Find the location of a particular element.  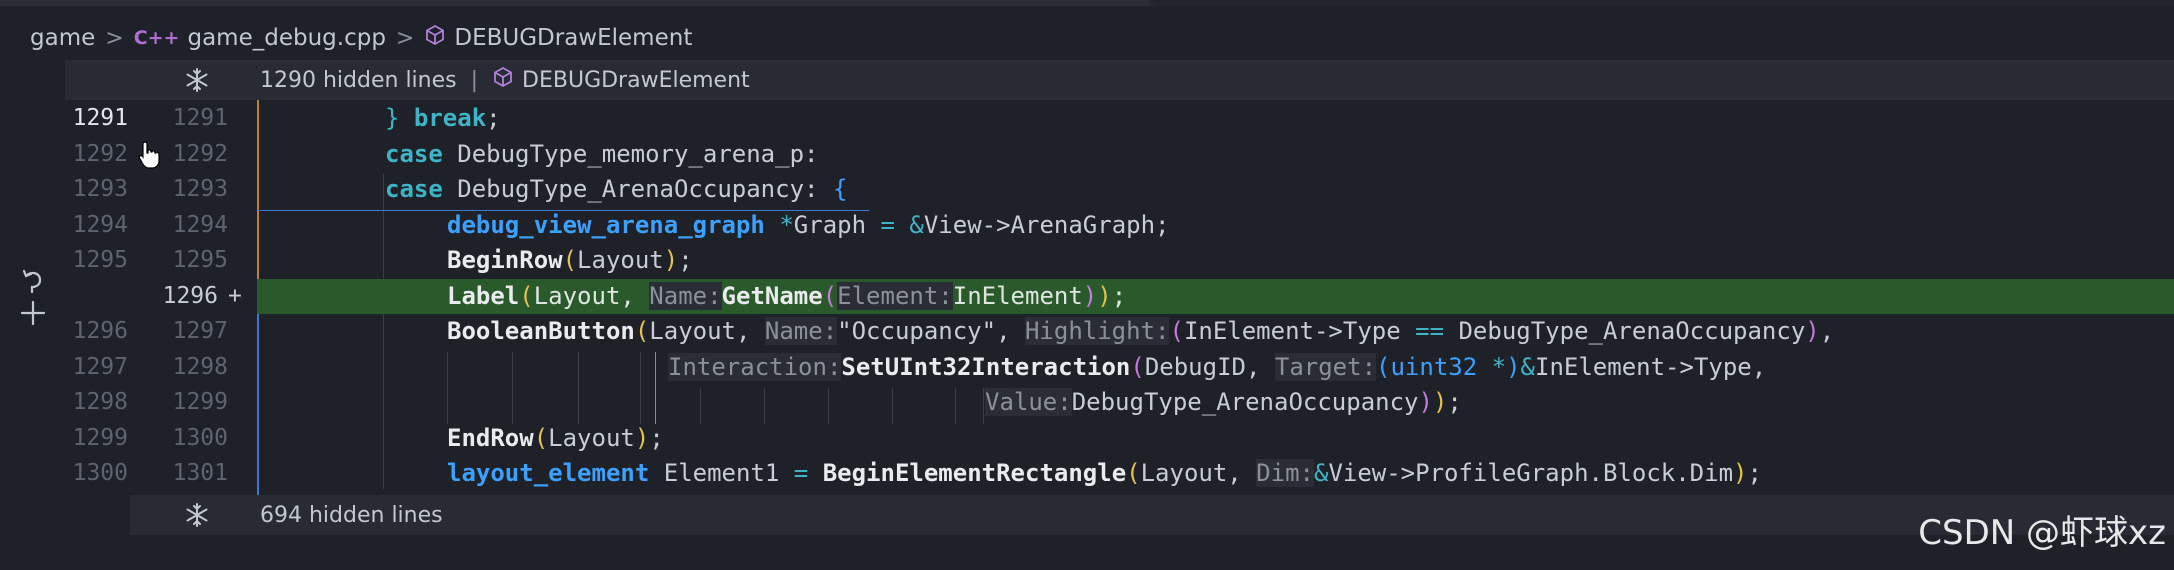

line-number-left: 1291 is located at coordinates (100, 118).